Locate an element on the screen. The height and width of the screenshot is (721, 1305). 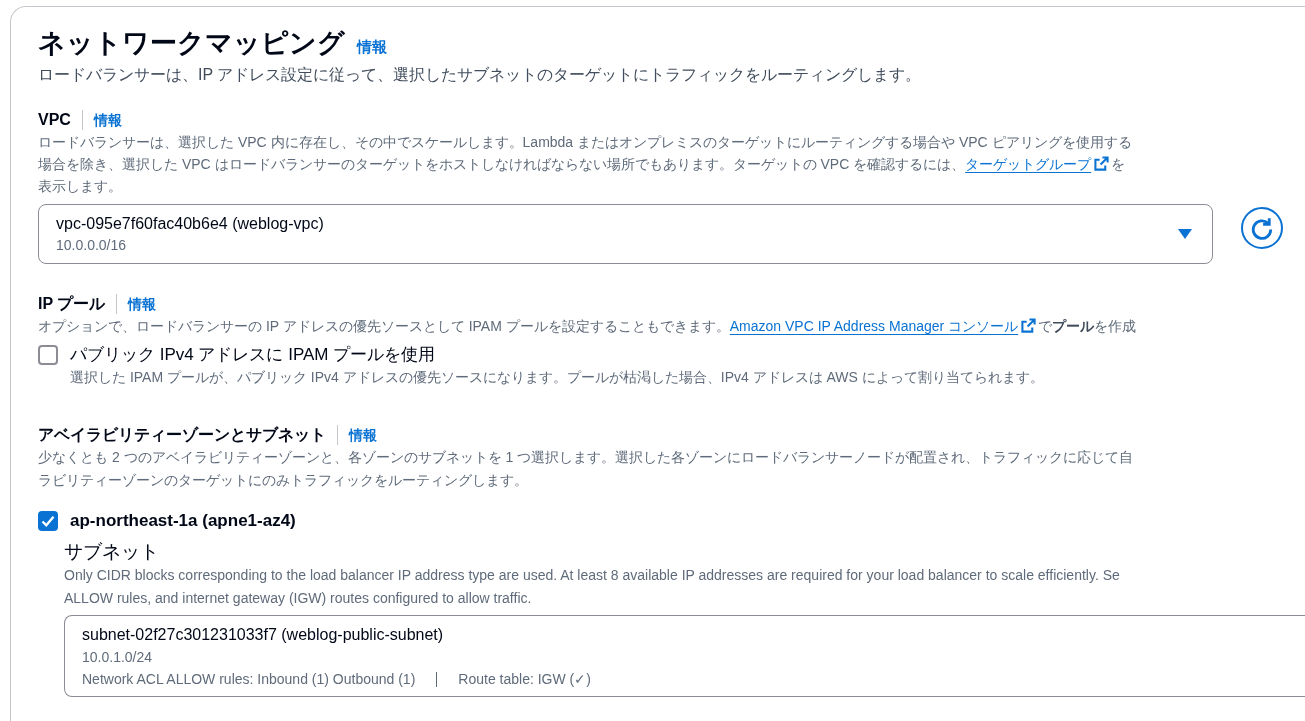
vpc-description: ロードバランサーは、選択した VPC 内に存在し、その中でスケールします。Lambda またはオンプレミスのターゲットにルーティングする場合や VPC ピアリングを使用する場合を除き、選択した VPC はロードバランサーのターゲットをホストしなければならない場所でもあります。ターゲットの VPC を確認するには、ターゲットグループ を表示します。 is located at coordinates (585, 164).